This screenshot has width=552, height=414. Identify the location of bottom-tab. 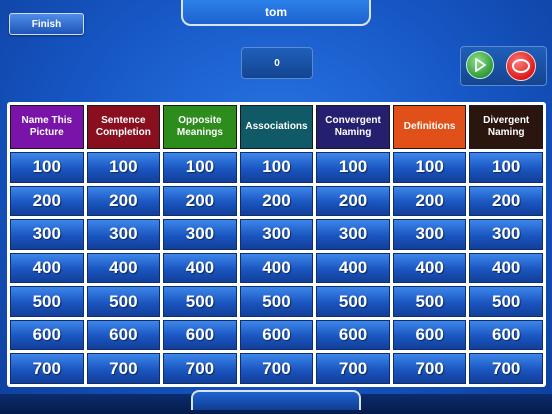
(276, 400).